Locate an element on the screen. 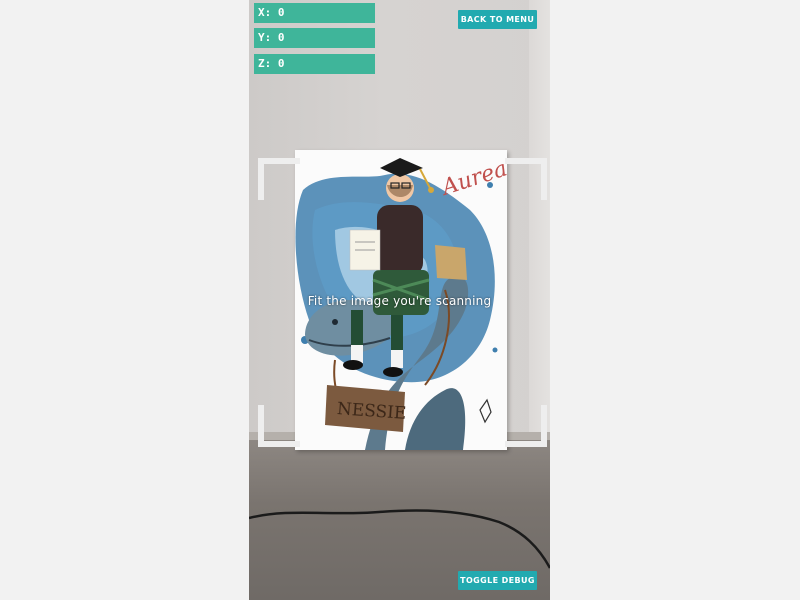  scan-hint-text: Fit the image you're scanning is located at coordinates (399, 301).